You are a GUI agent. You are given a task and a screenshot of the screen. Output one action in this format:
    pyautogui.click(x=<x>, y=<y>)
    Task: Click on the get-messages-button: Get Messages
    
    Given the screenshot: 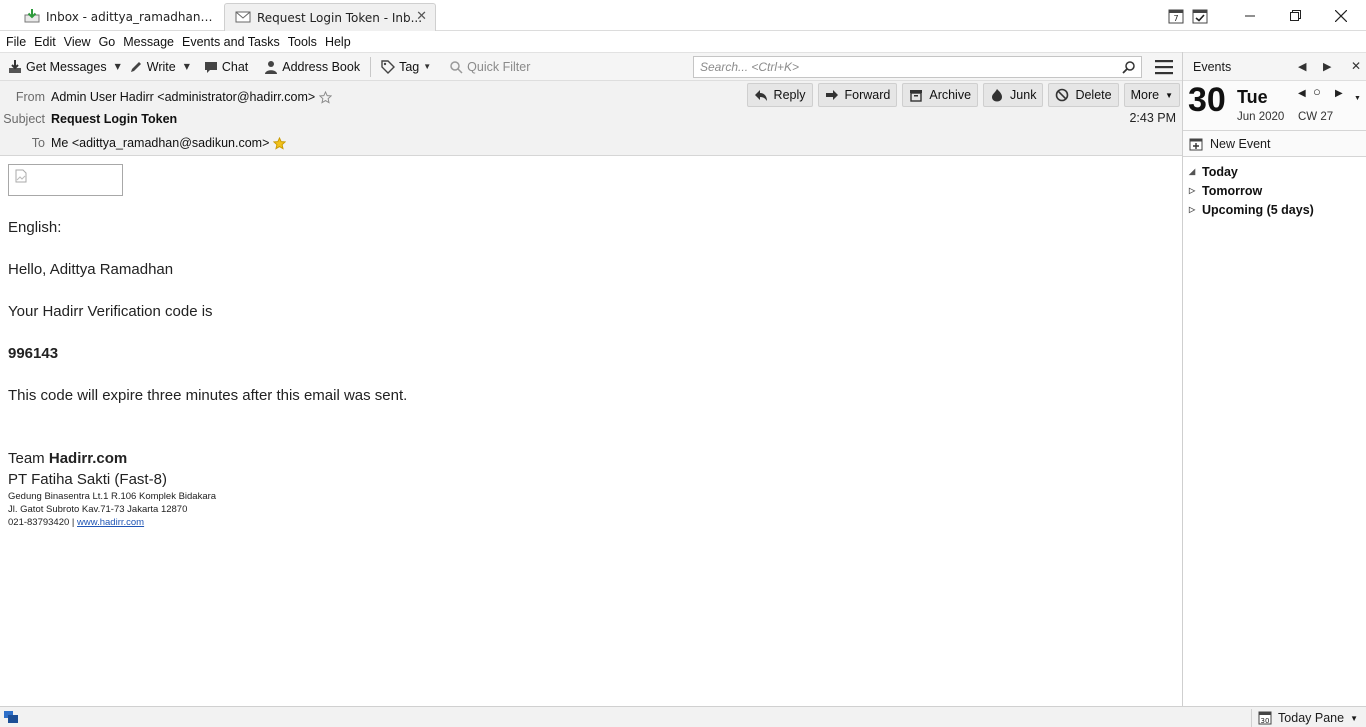 What is the action you would take?
    pyautogui.click(x=57, y=67)
    